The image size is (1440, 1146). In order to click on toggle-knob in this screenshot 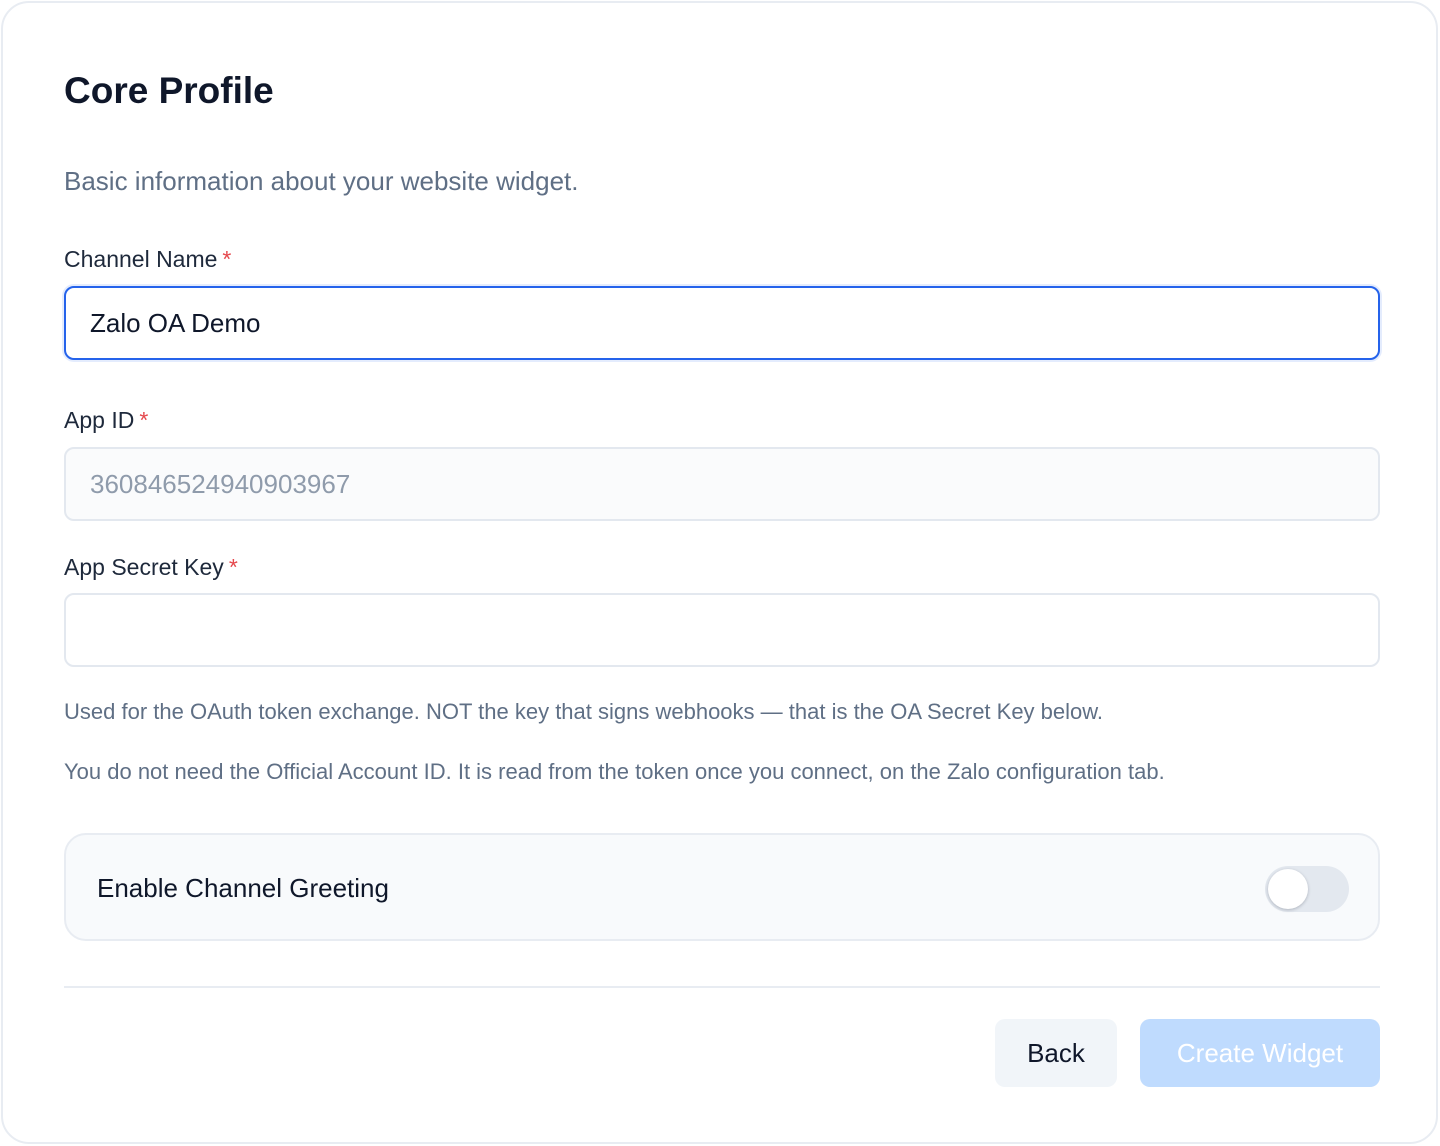, I will do `click(1288, 889)`.